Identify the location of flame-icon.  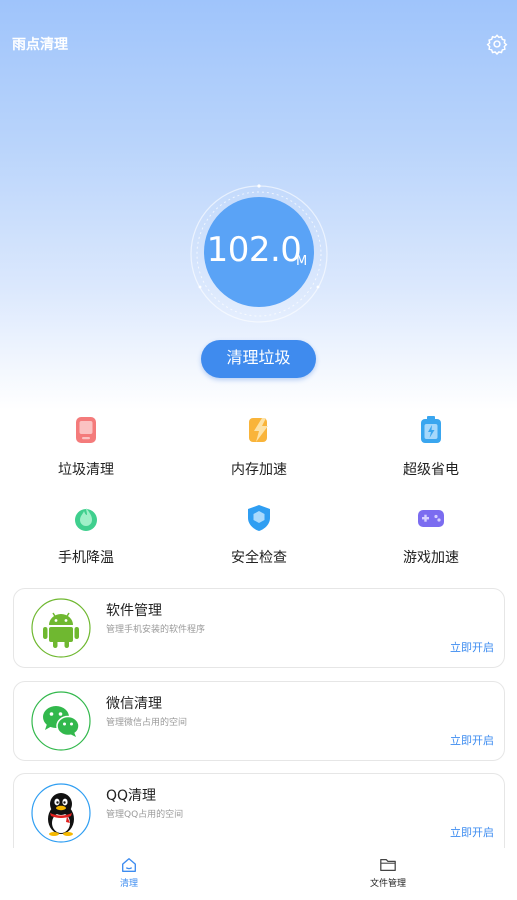
(86, 519).